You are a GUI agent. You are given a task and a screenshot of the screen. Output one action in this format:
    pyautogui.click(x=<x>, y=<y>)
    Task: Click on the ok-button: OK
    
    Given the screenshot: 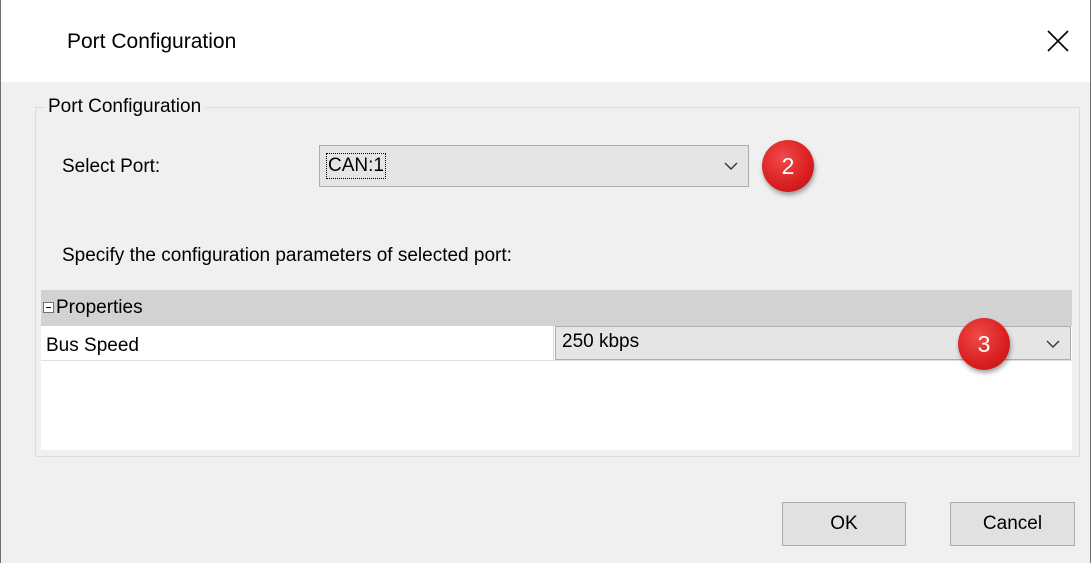 What is the action you would take?
    pyautogui.click(x=844, y=524)
    